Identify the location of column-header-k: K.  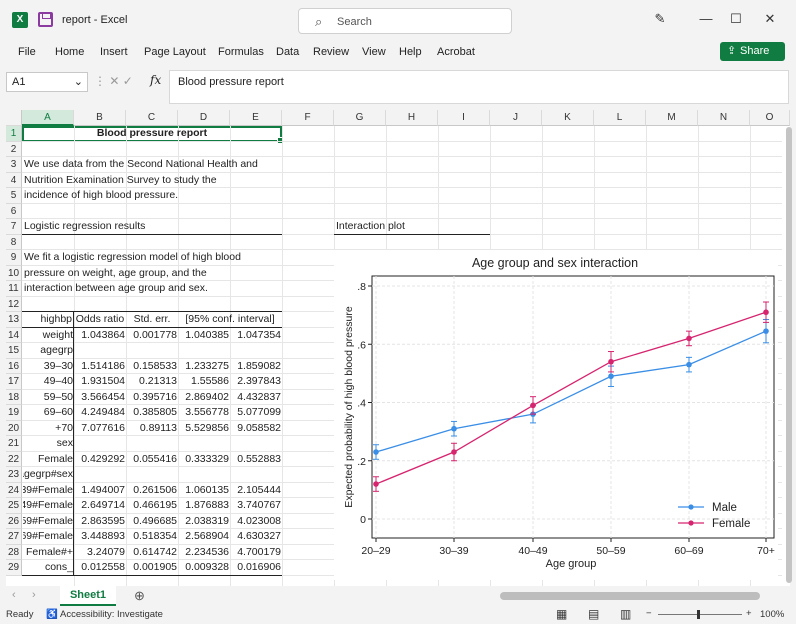
(568, 118).